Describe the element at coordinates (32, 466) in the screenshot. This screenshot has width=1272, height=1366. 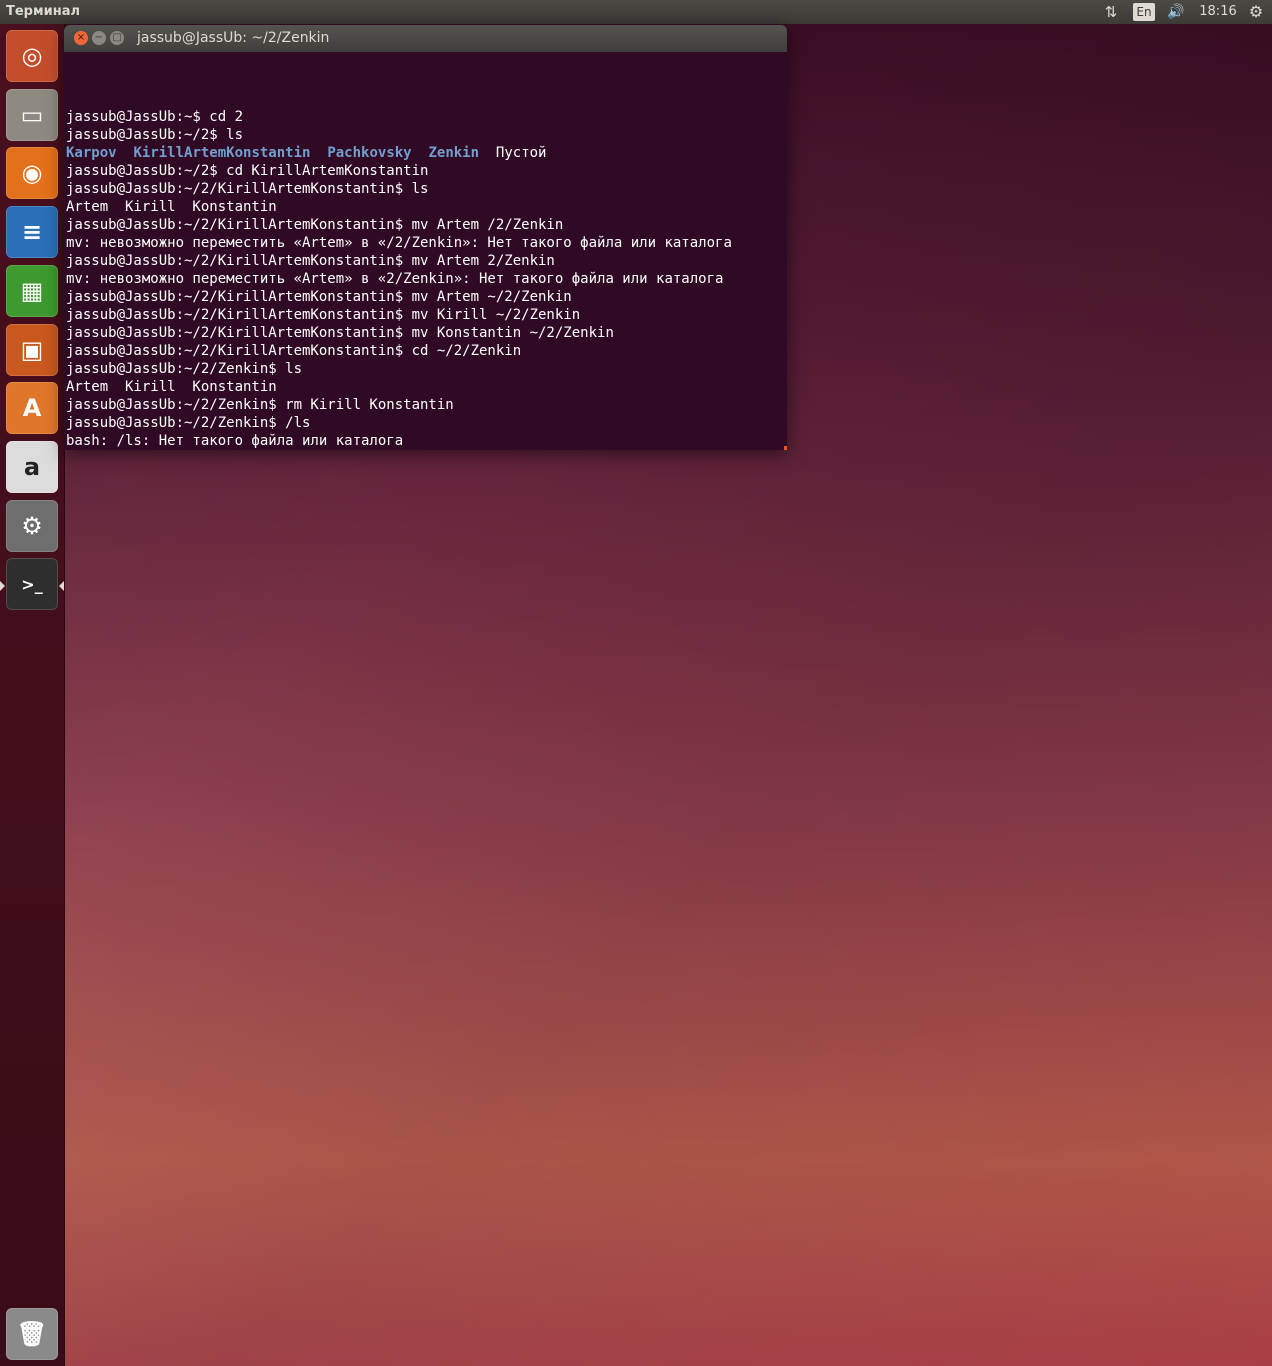
I see `amazon-icon: a` at that location.